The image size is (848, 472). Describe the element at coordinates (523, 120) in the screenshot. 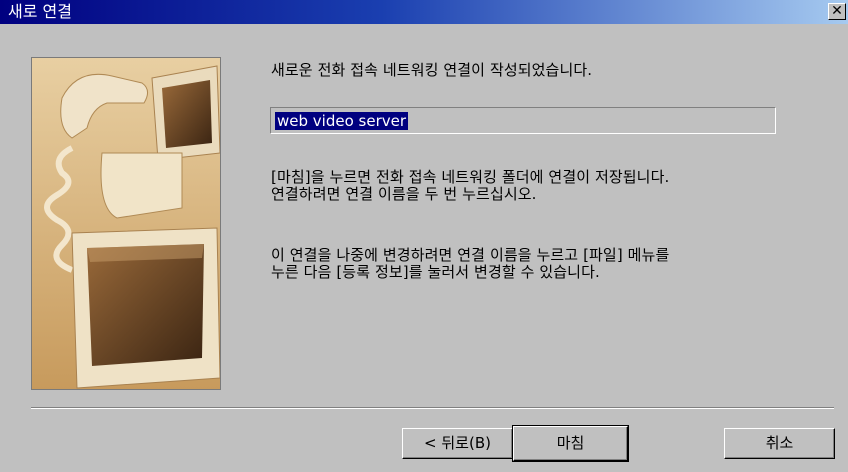

I see `connection-name-field: web video server` at that location.